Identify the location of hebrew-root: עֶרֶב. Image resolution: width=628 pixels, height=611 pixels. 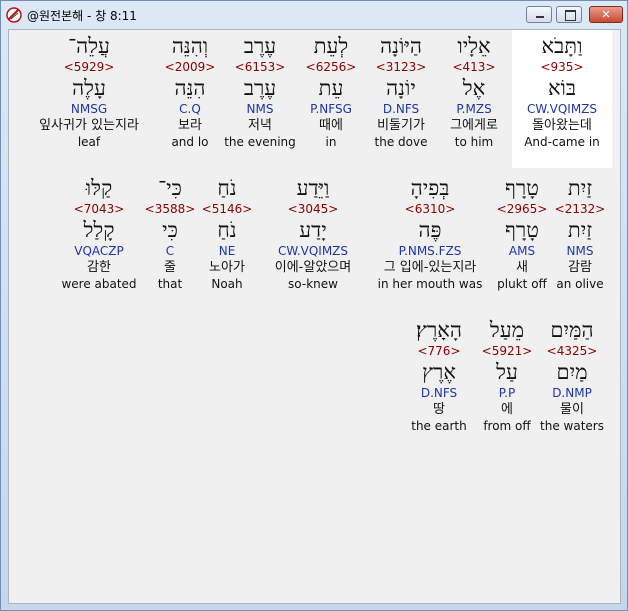
(260, 88).